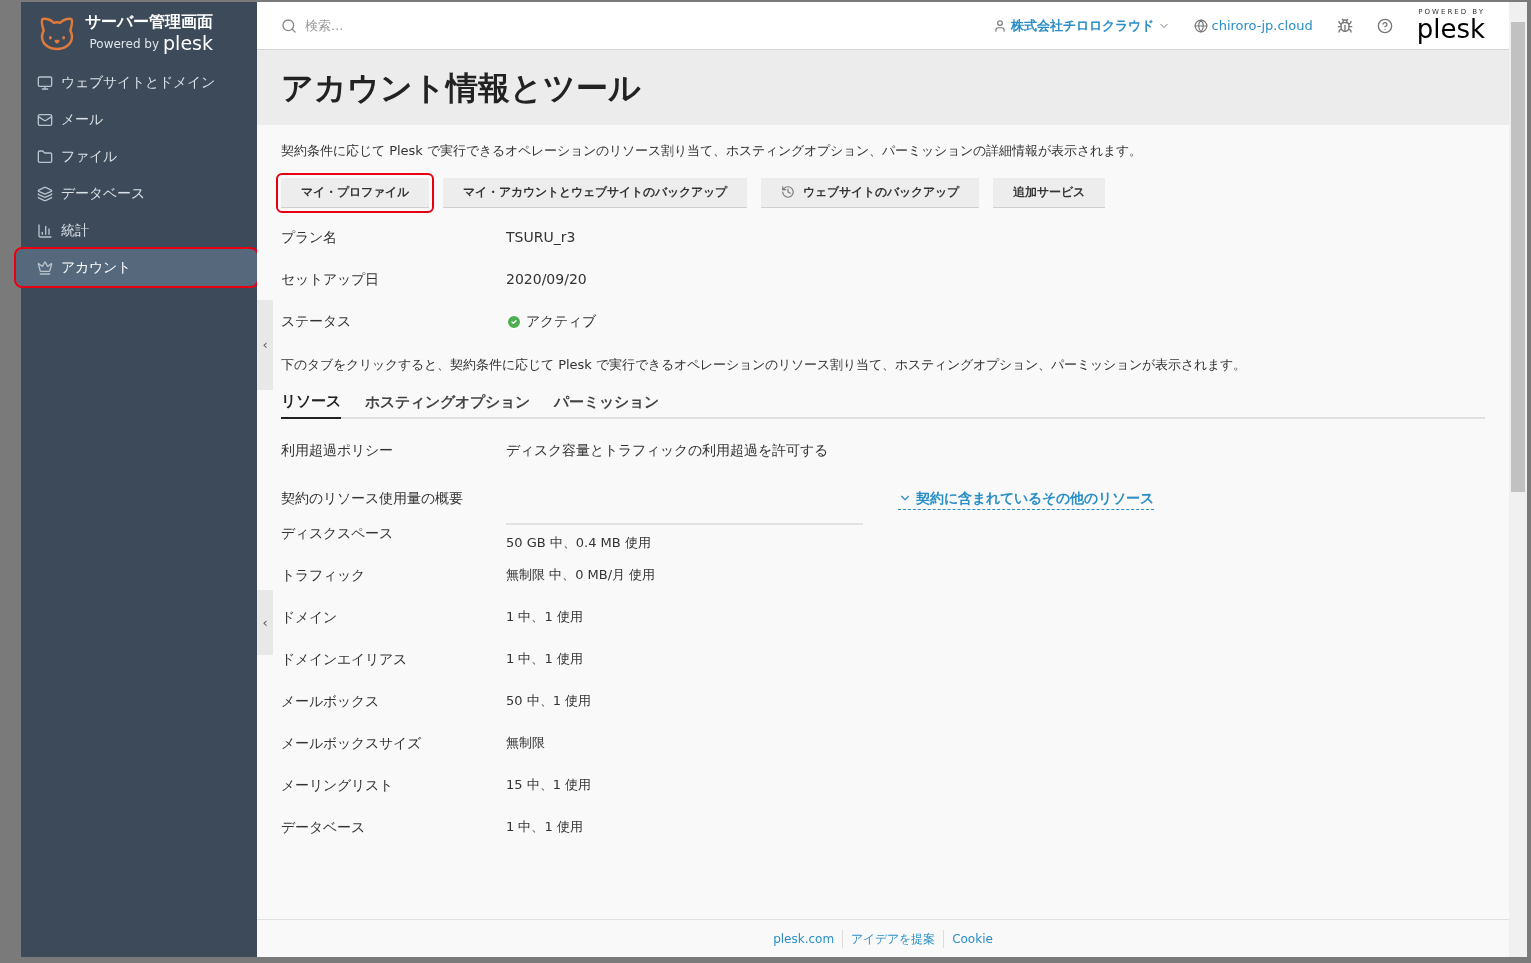 This screenshot has width=1531, height=963. I want to click on sidebar-item: ファイル, so click(139, 156).